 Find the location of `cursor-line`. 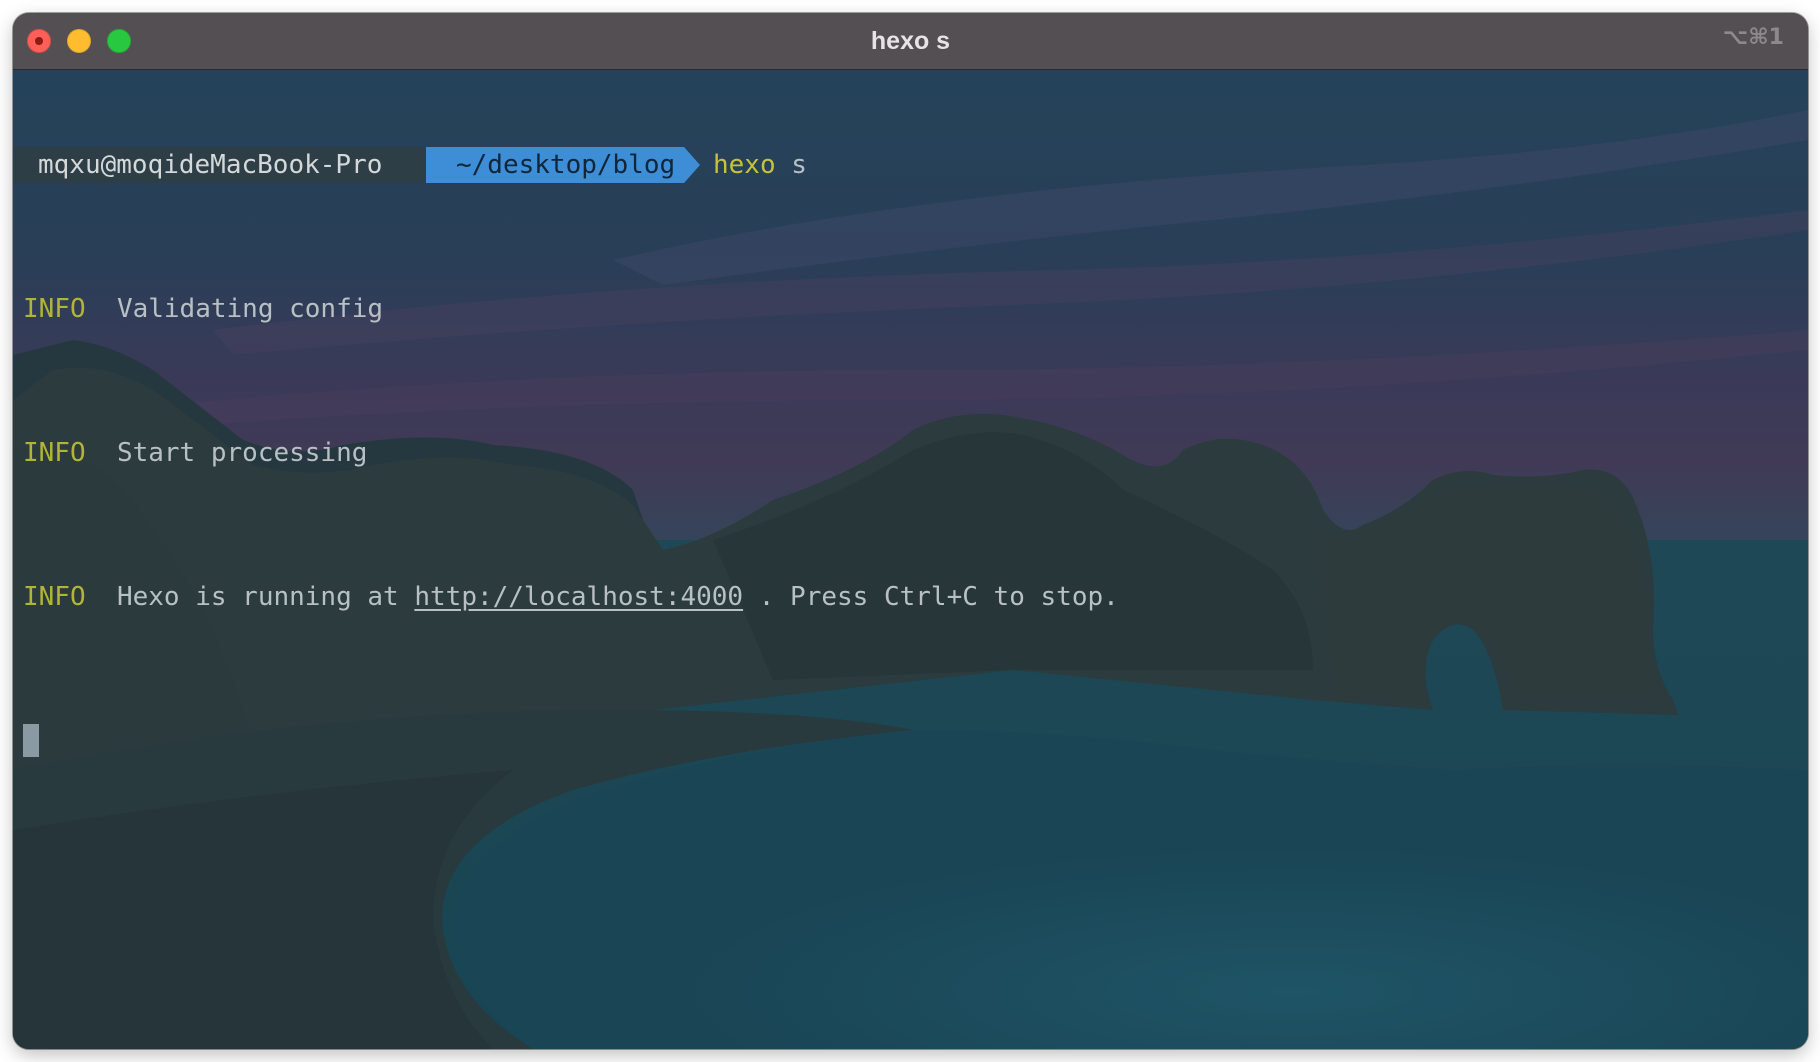

cursor-line is located at coordinates (910, 741).